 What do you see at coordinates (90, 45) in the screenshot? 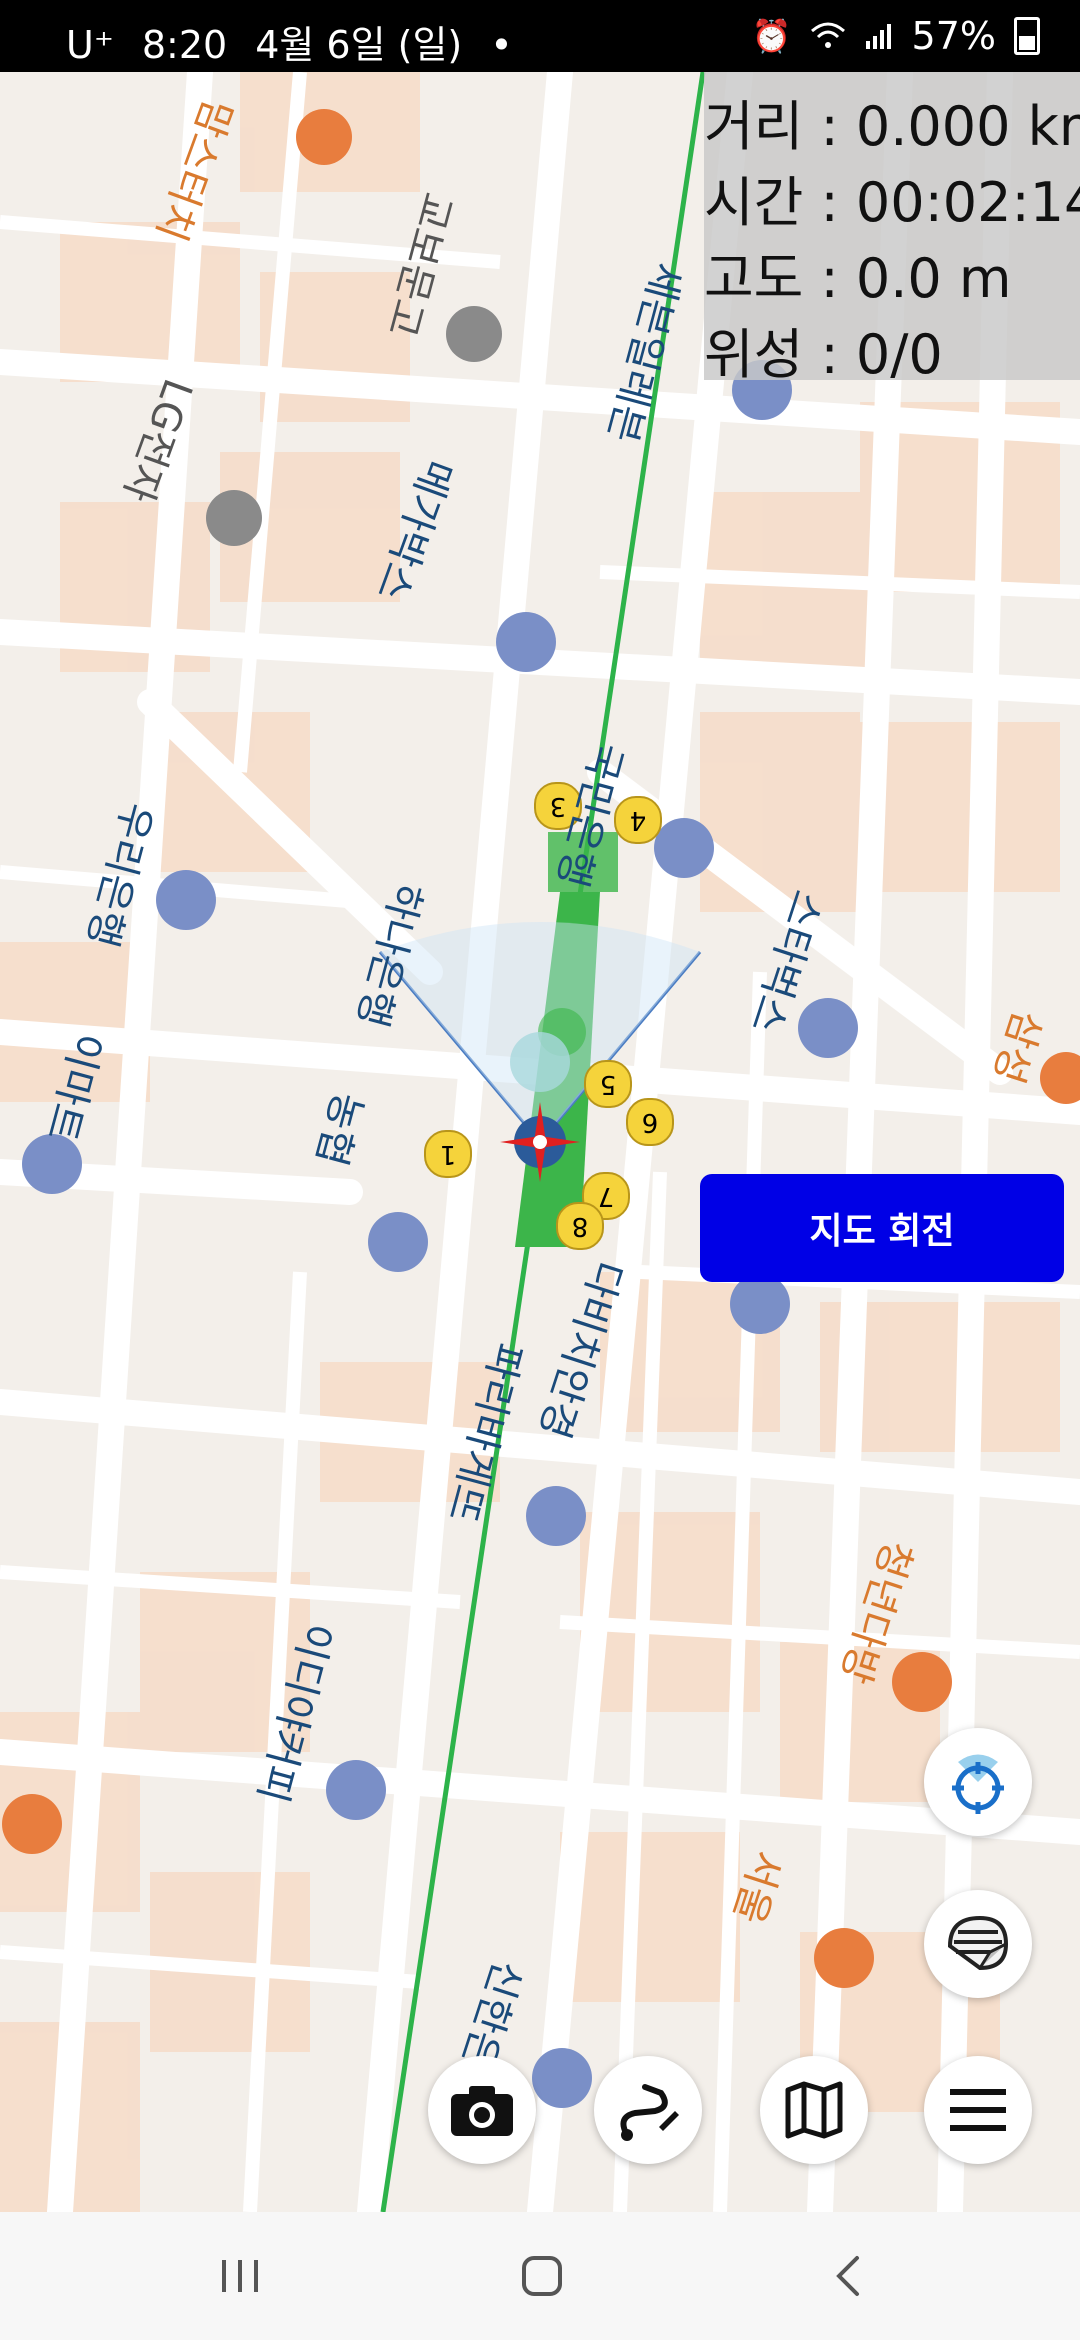
I see `carrier-label: U⁺` at bounding box center [90, 45].